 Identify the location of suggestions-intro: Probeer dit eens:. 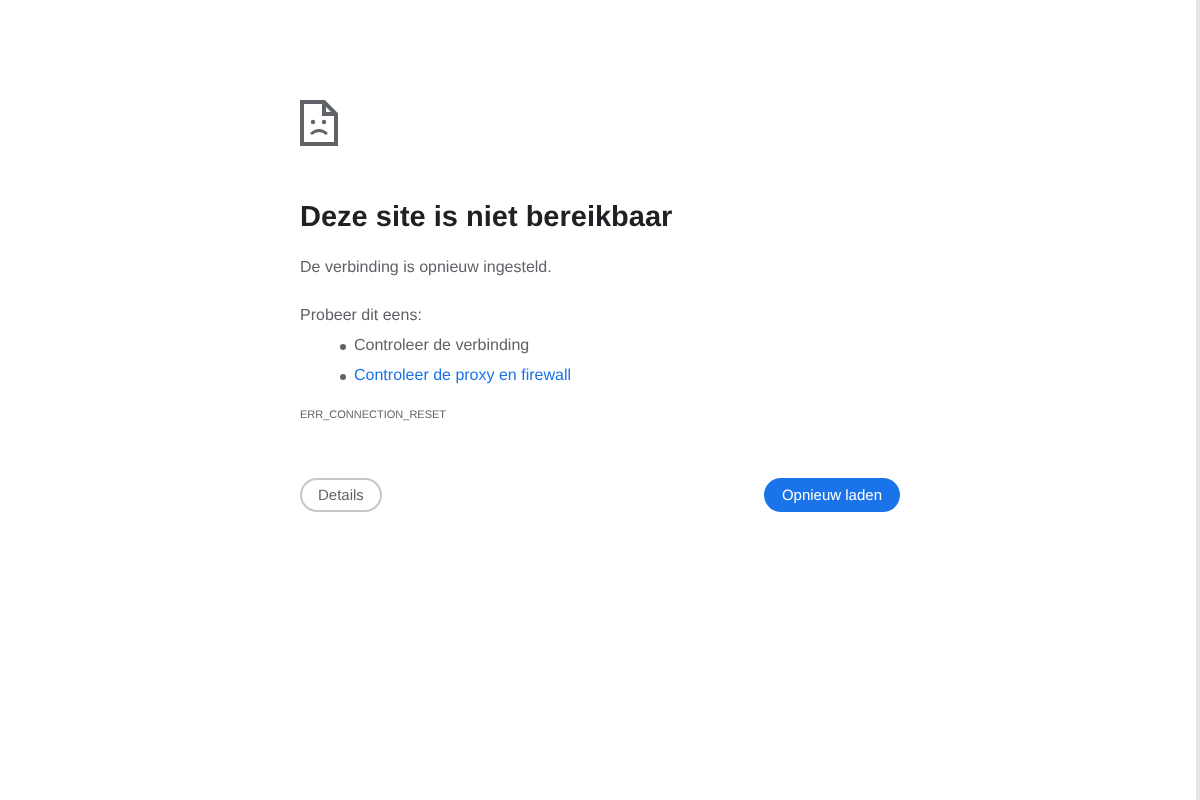
(362, 316).